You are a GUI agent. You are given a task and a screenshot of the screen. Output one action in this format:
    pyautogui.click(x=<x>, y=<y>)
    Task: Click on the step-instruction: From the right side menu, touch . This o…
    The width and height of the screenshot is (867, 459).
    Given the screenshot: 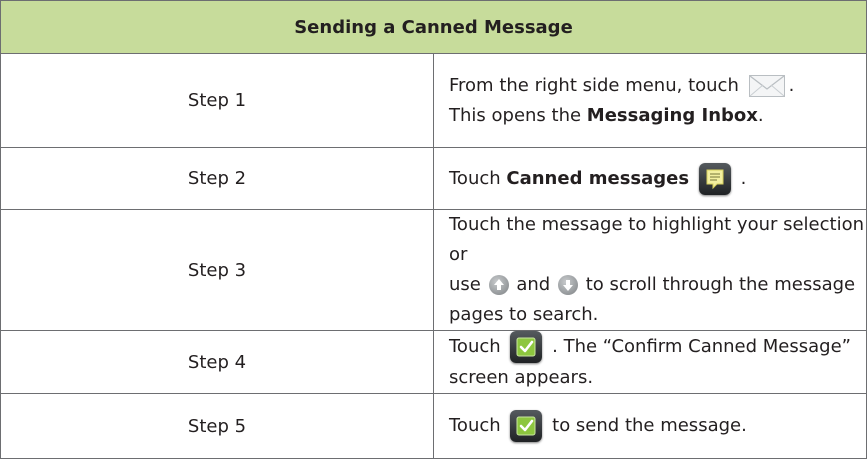 What is the action you would take?
    pyautogui.click(x=650, y=100)
    